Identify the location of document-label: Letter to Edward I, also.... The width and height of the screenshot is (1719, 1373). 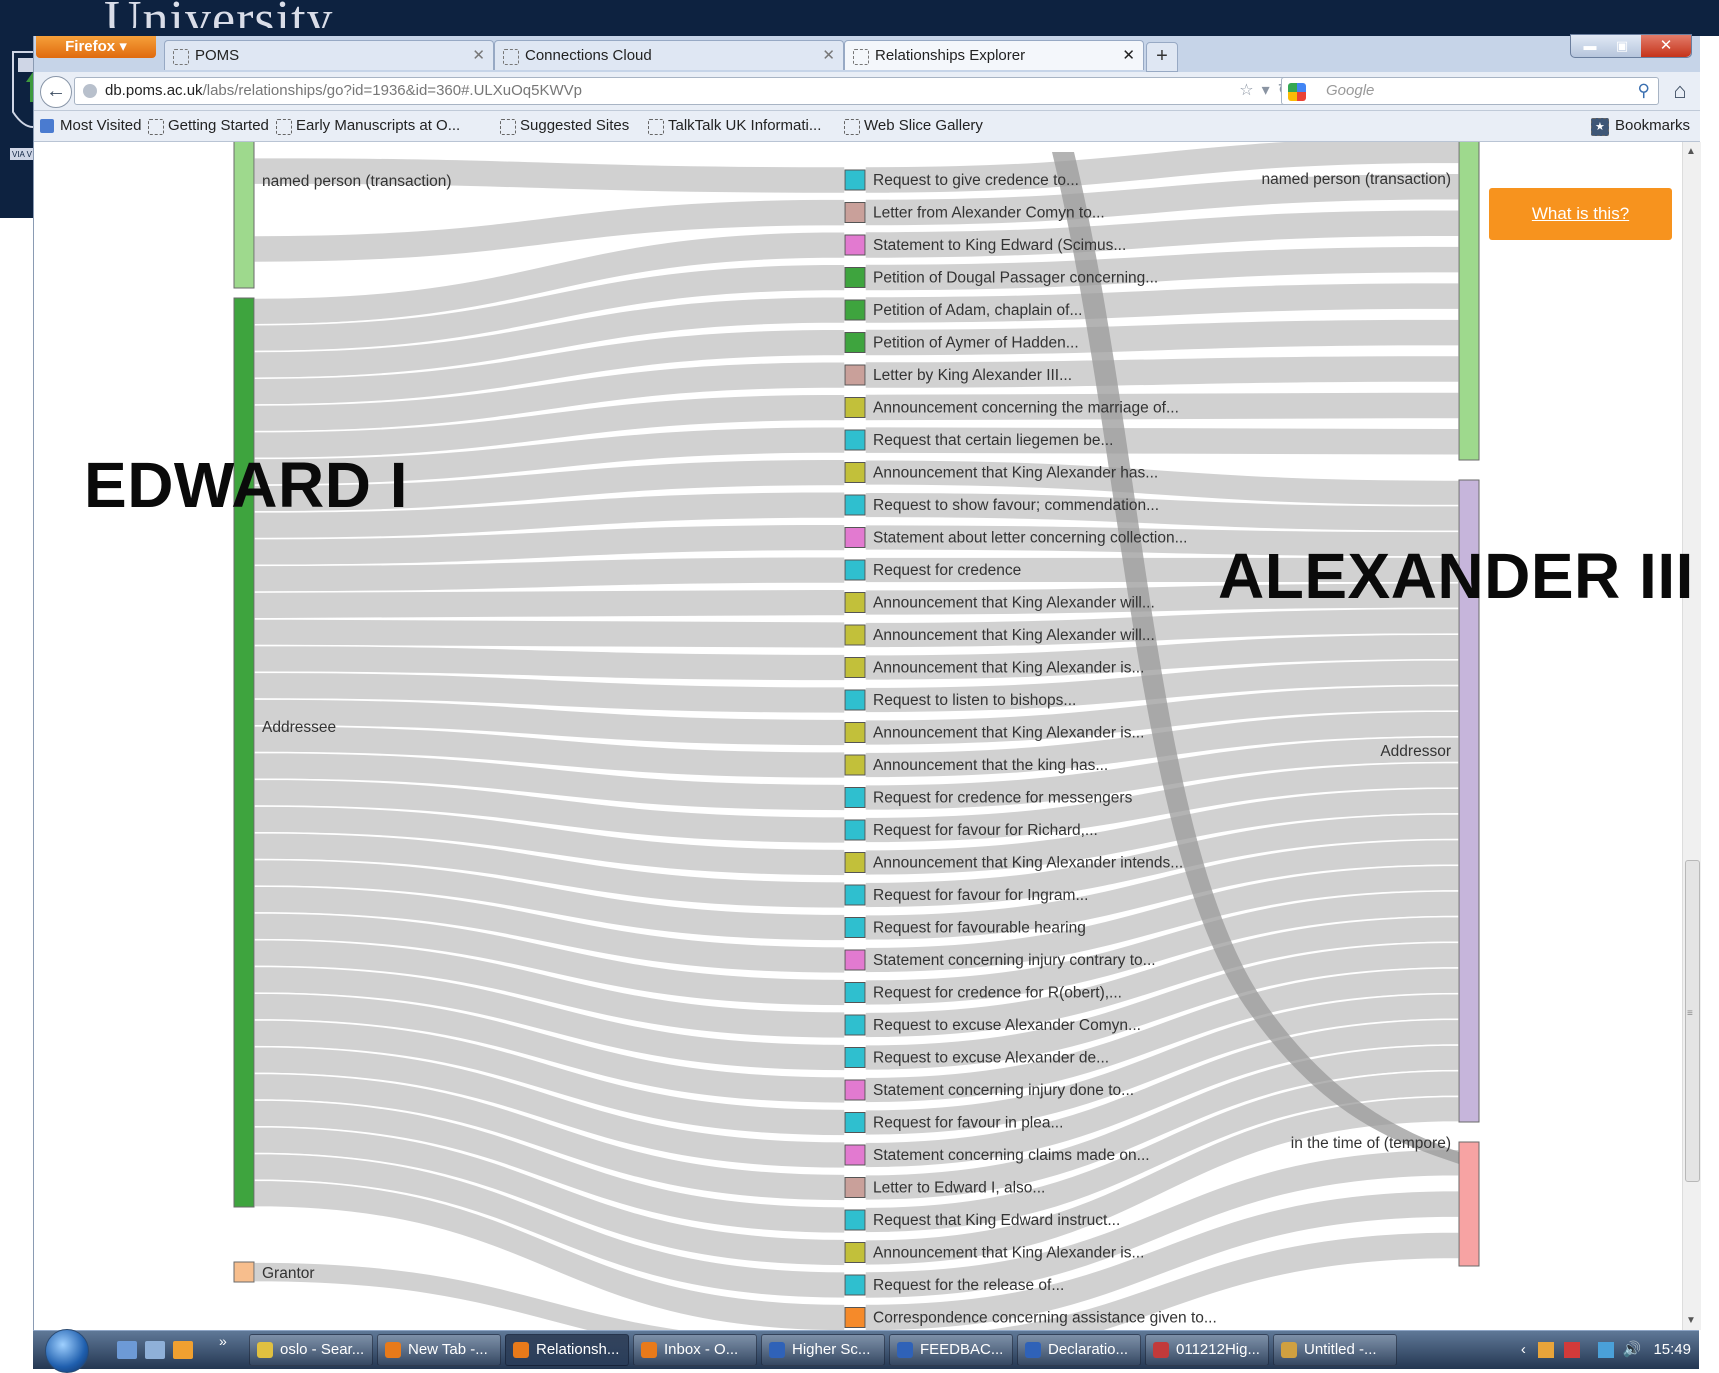
(959, 1188).